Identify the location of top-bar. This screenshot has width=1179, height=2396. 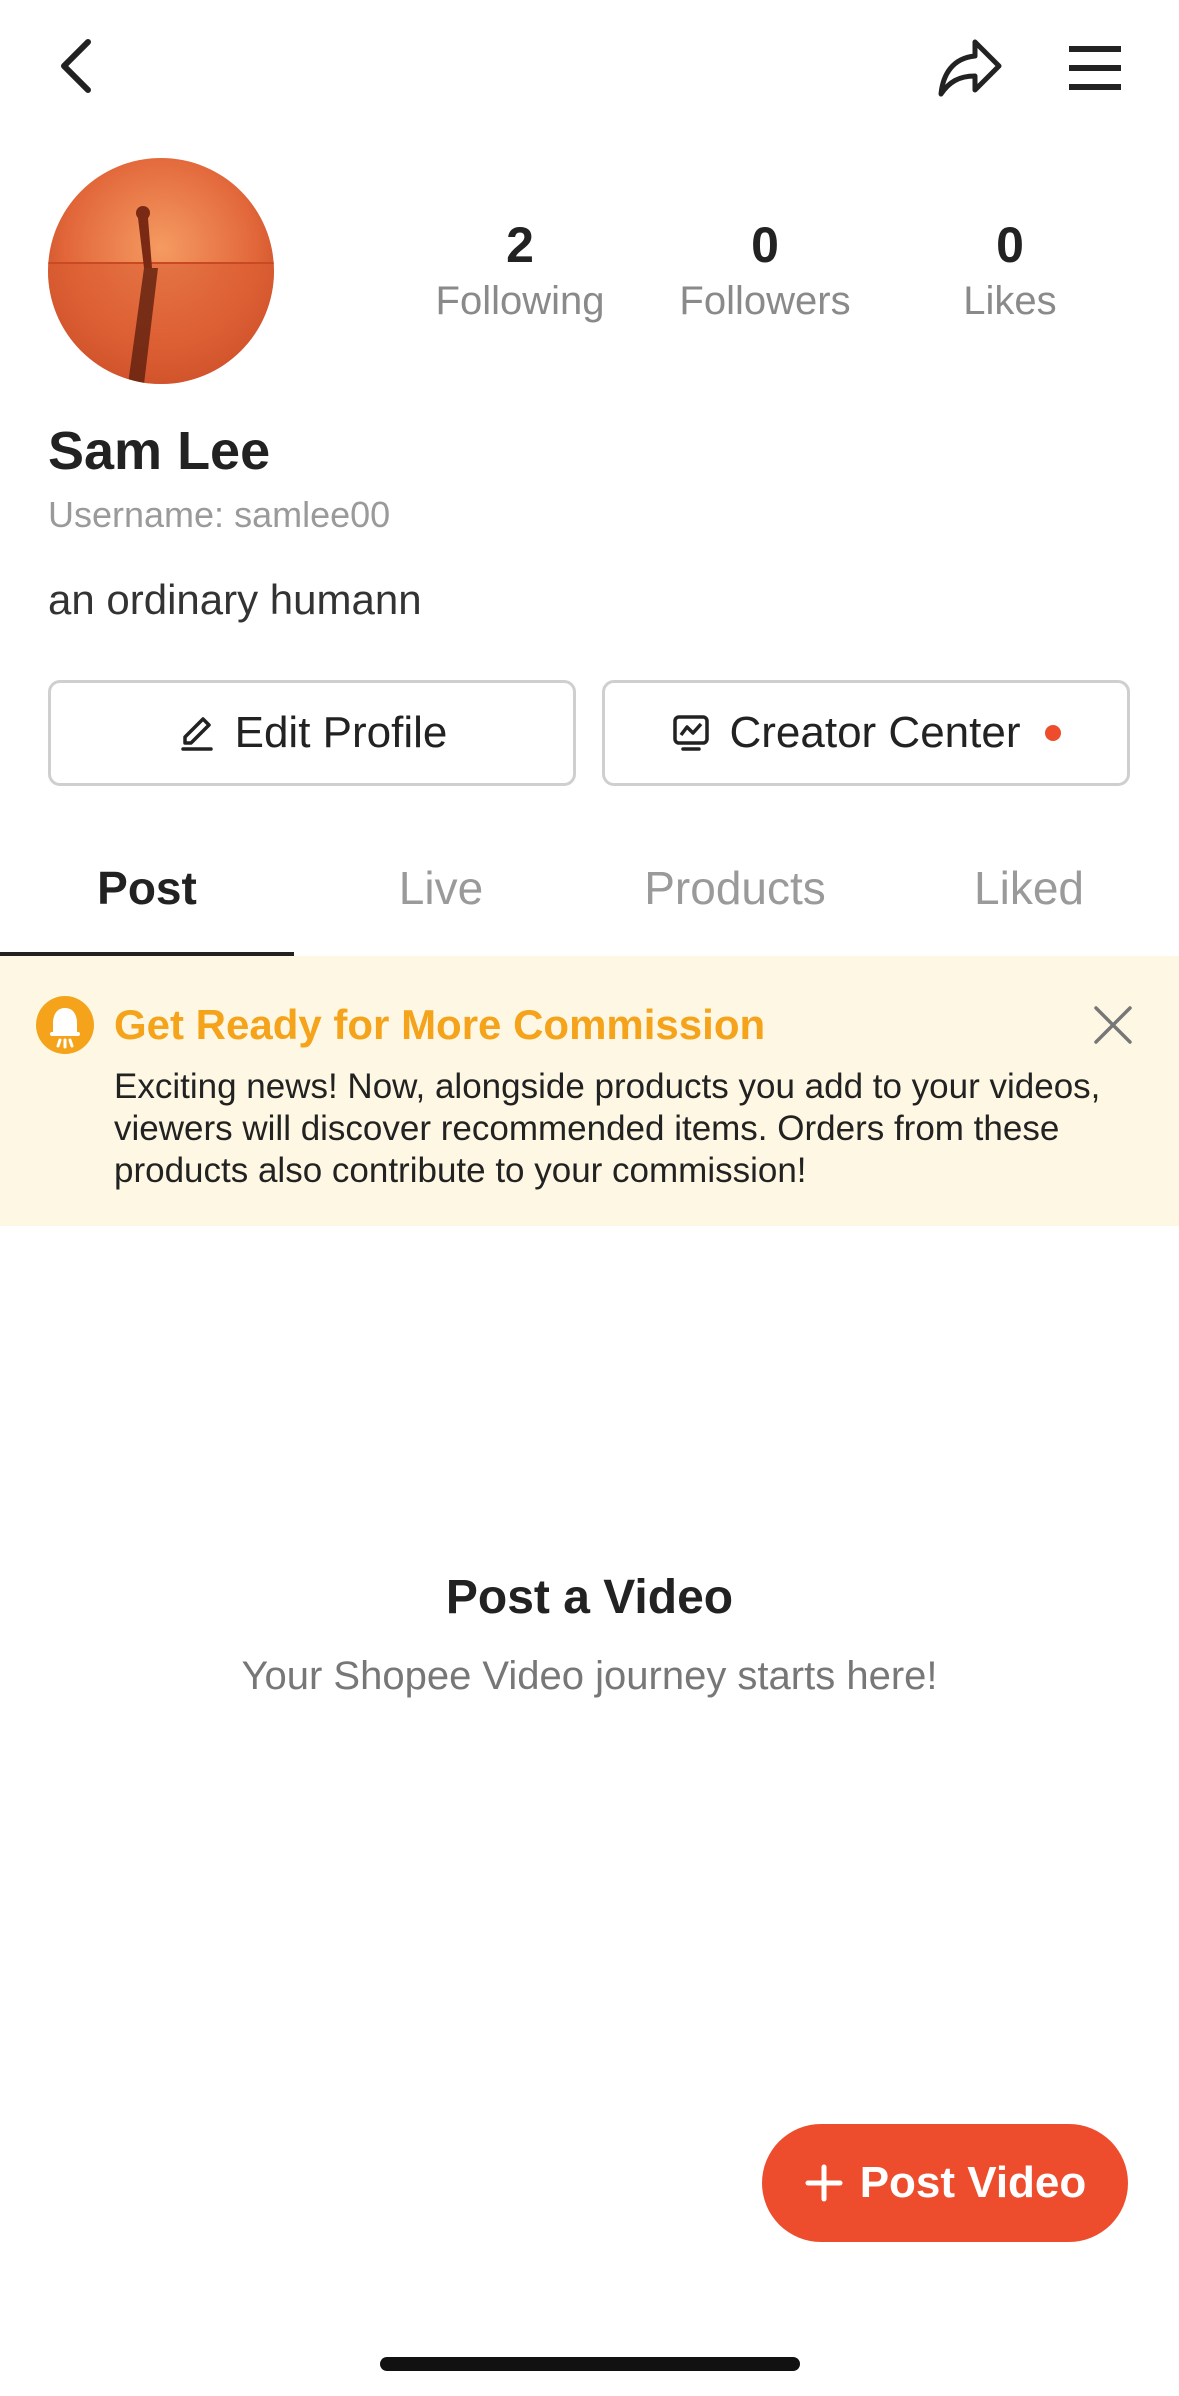
(589, 70).